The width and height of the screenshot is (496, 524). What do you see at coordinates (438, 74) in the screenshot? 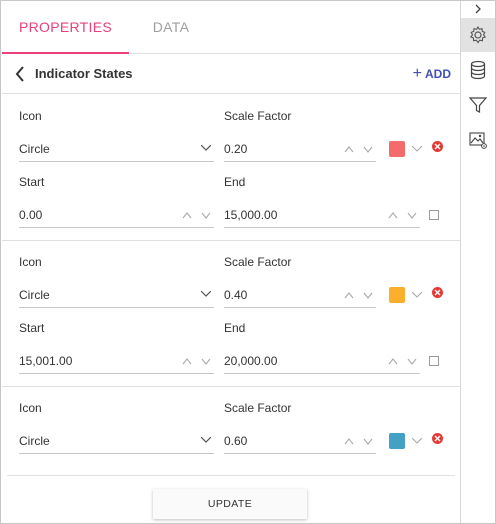
I see `add-button-label: ADD` at bounding box center [438, 74].